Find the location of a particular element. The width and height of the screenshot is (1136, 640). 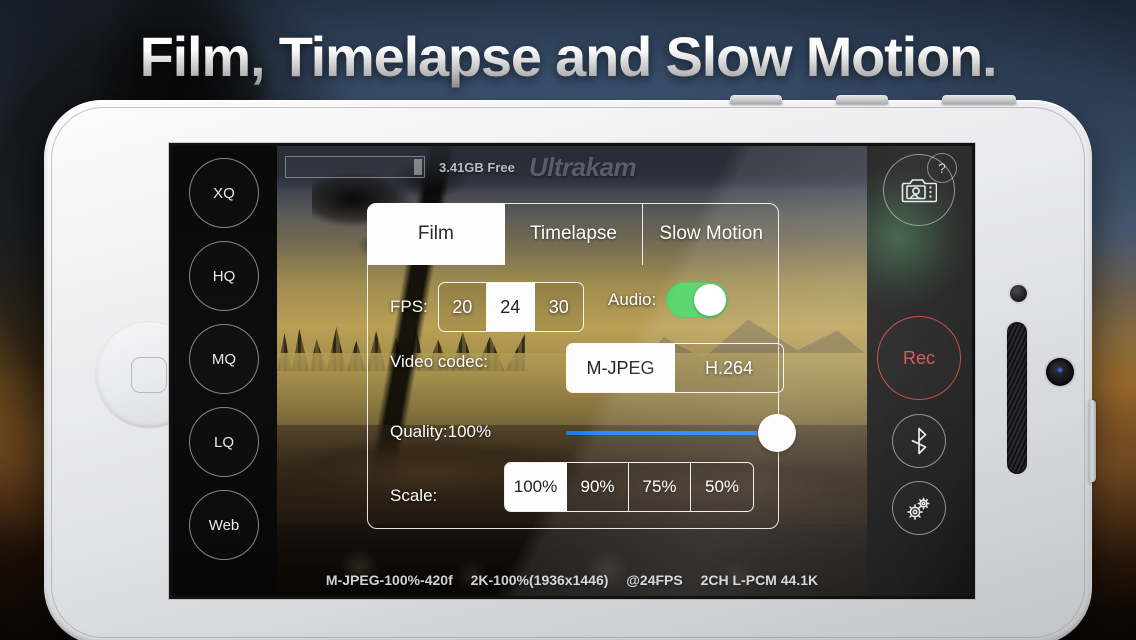

volume-down-button is located at coordinates (862, 99).